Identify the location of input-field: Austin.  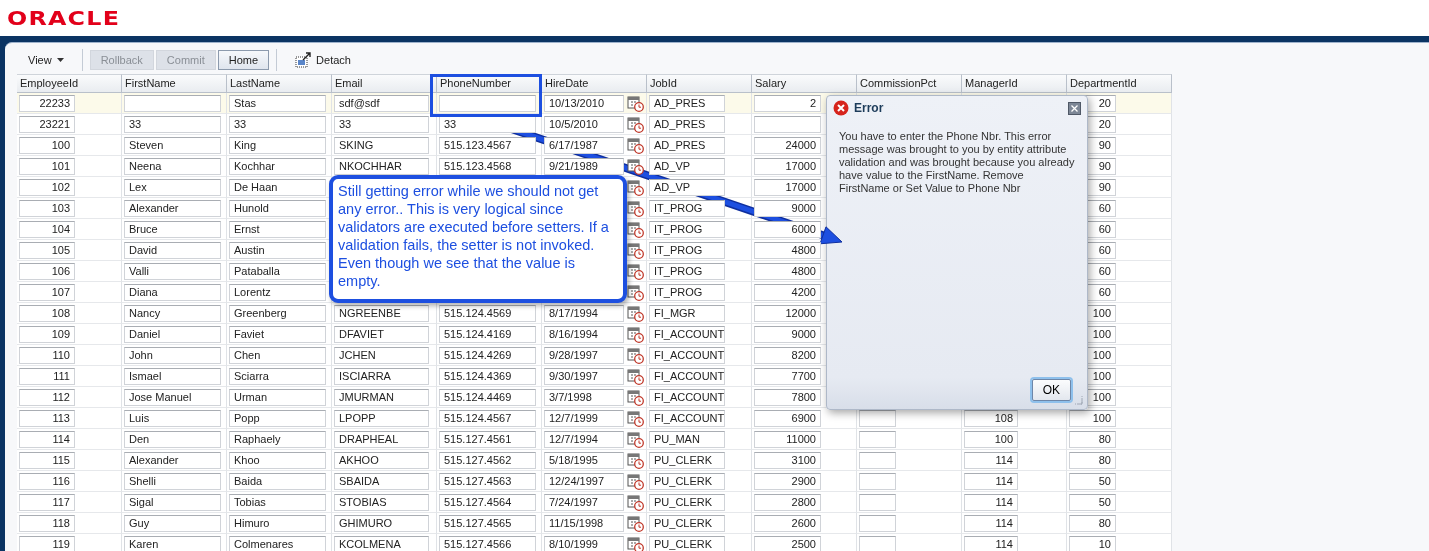
(277, 250).